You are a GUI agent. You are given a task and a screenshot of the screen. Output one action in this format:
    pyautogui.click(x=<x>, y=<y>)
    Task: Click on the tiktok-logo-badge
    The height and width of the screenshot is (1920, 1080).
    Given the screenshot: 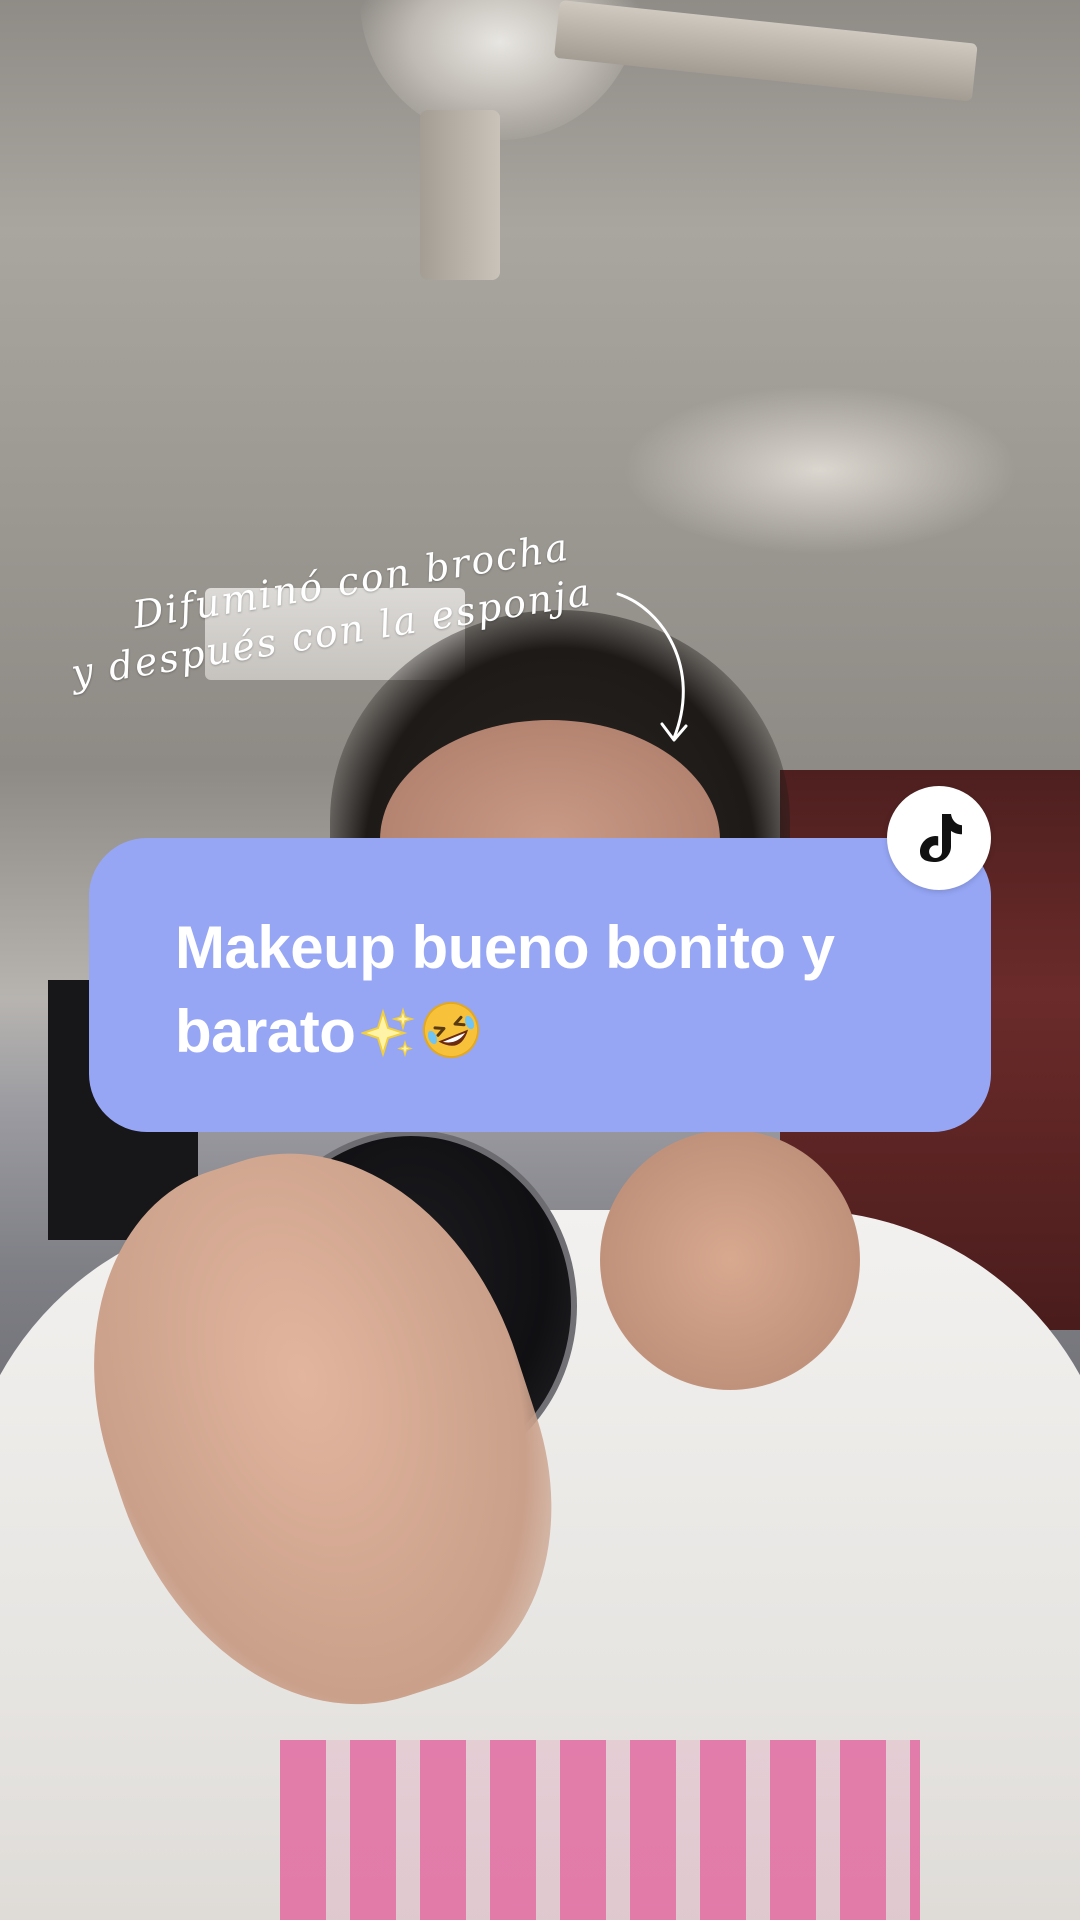 What is the action you would take?
    pyautogui.click(x=939, y=838)
    